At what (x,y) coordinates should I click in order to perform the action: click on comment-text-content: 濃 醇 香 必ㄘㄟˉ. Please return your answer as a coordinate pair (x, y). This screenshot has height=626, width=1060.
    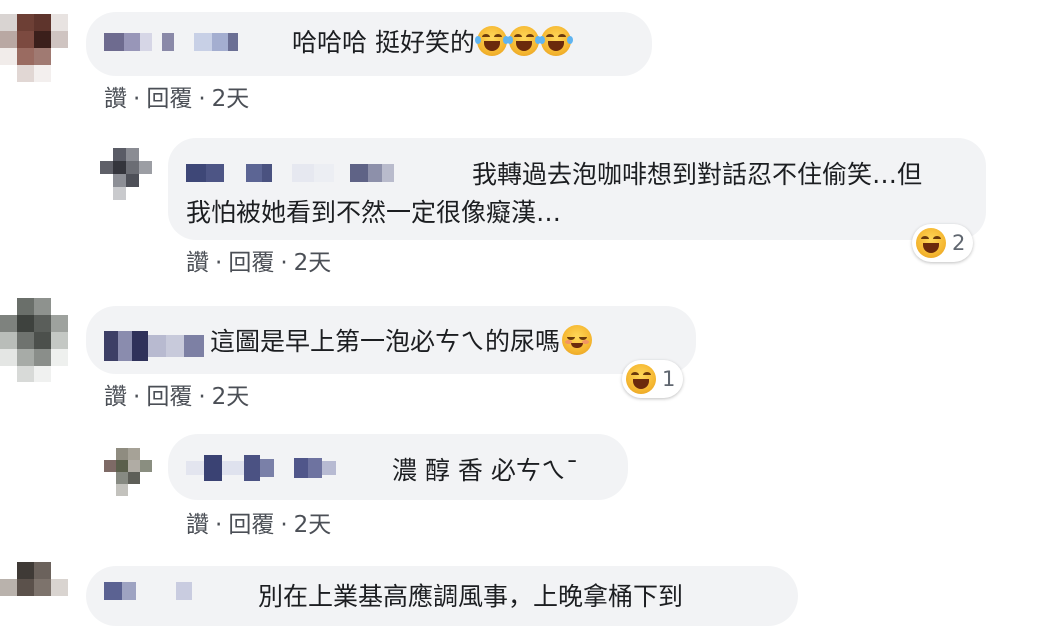
    Looking at the image, I should click on (485, 470).